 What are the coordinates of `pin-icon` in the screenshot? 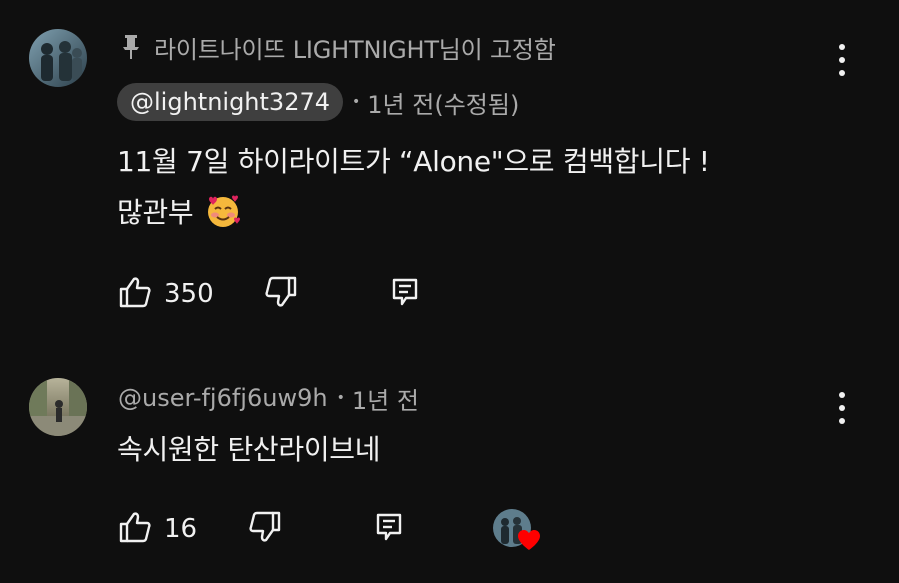 It's located at (131, 47).